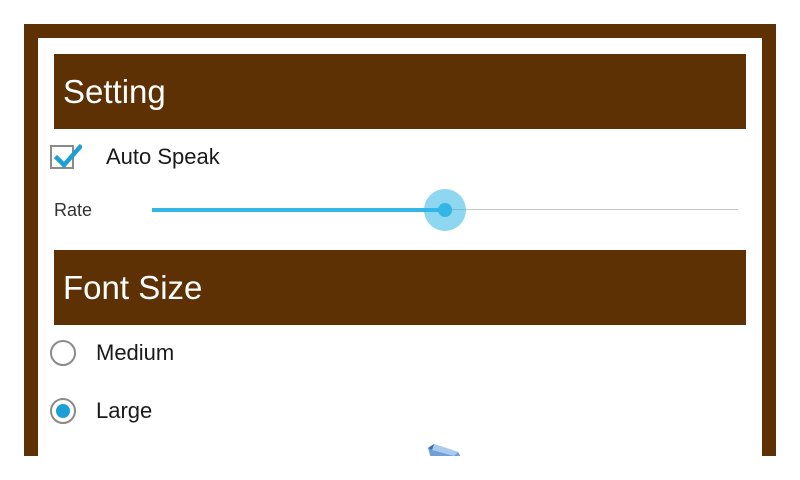 The height and width of the screenshot is (480, 800). I want to click on rate-slider-thumb, so click(445, 210).